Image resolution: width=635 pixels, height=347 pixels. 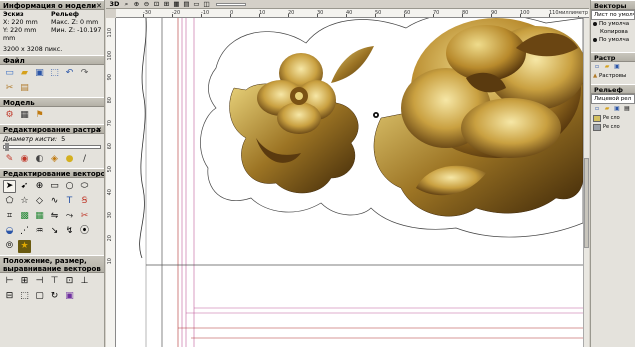 I want to click on distribute-icon: ⊟, so click(x=9, y=296).